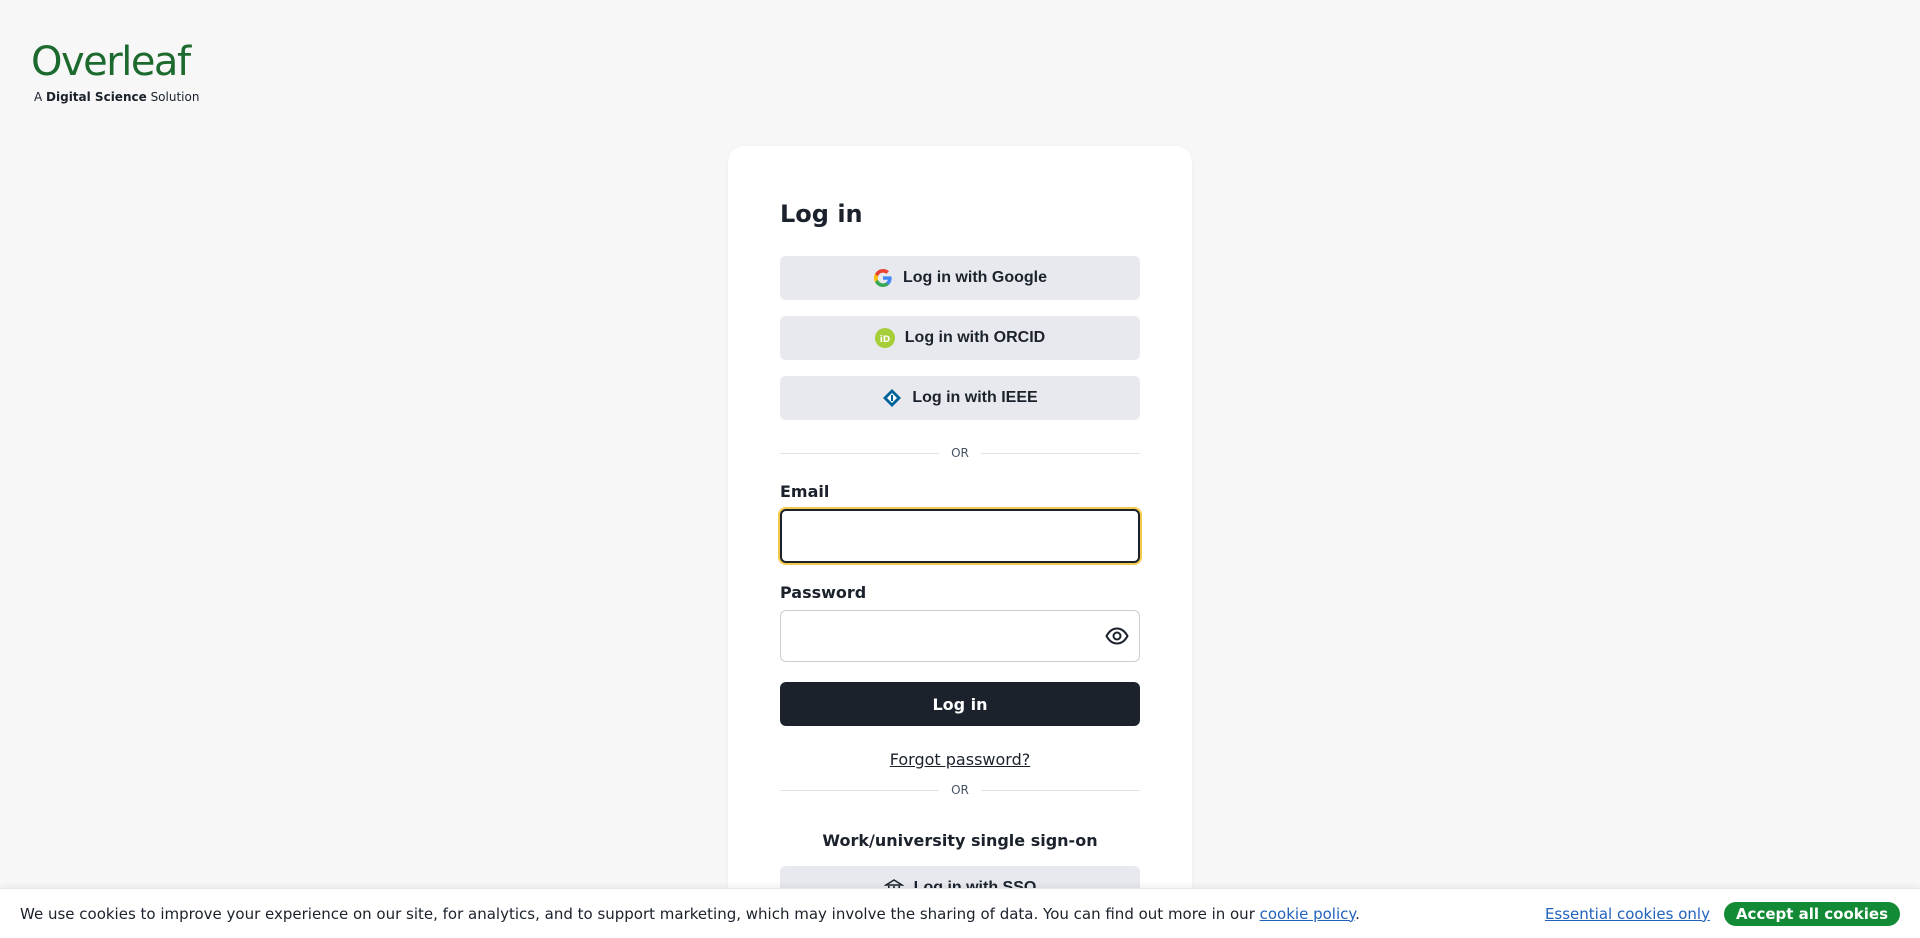 This screenshot has height=938, width=1920. Describe the element at coordinates (960, 536) in the screenshot. I see `email-field` at that location.